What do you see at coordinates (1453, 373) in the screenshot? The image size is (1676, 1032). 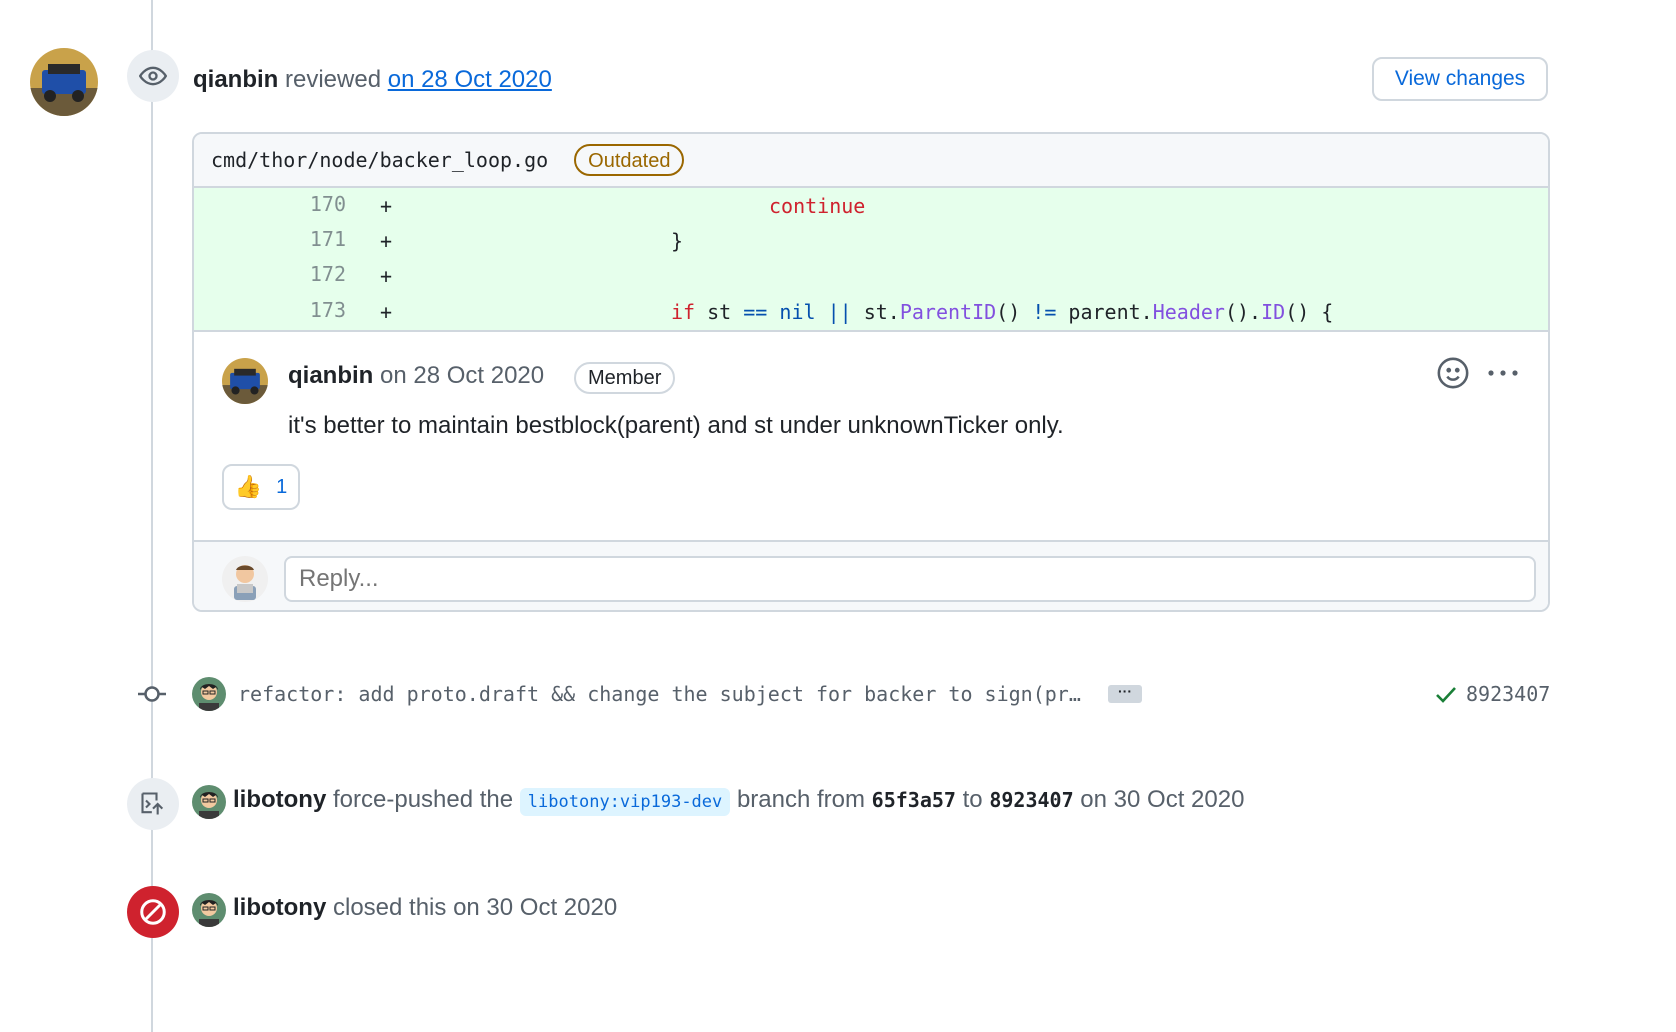 I see `add-reaction-smiley-icon` at bounding box center [1453, 373].